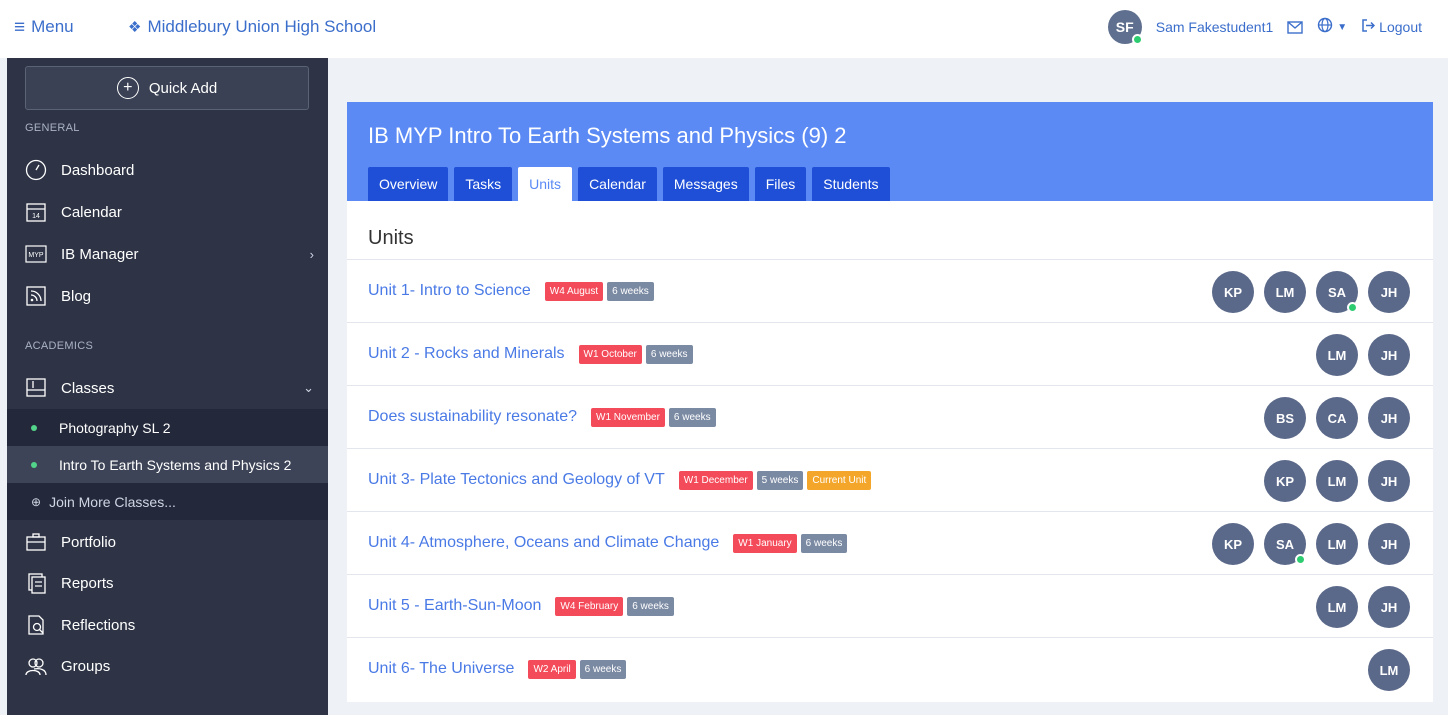 The height and width of the screenshot is (715, 1448). I want to click on class-item-photography: Photography SL 2, so click(167, 427).